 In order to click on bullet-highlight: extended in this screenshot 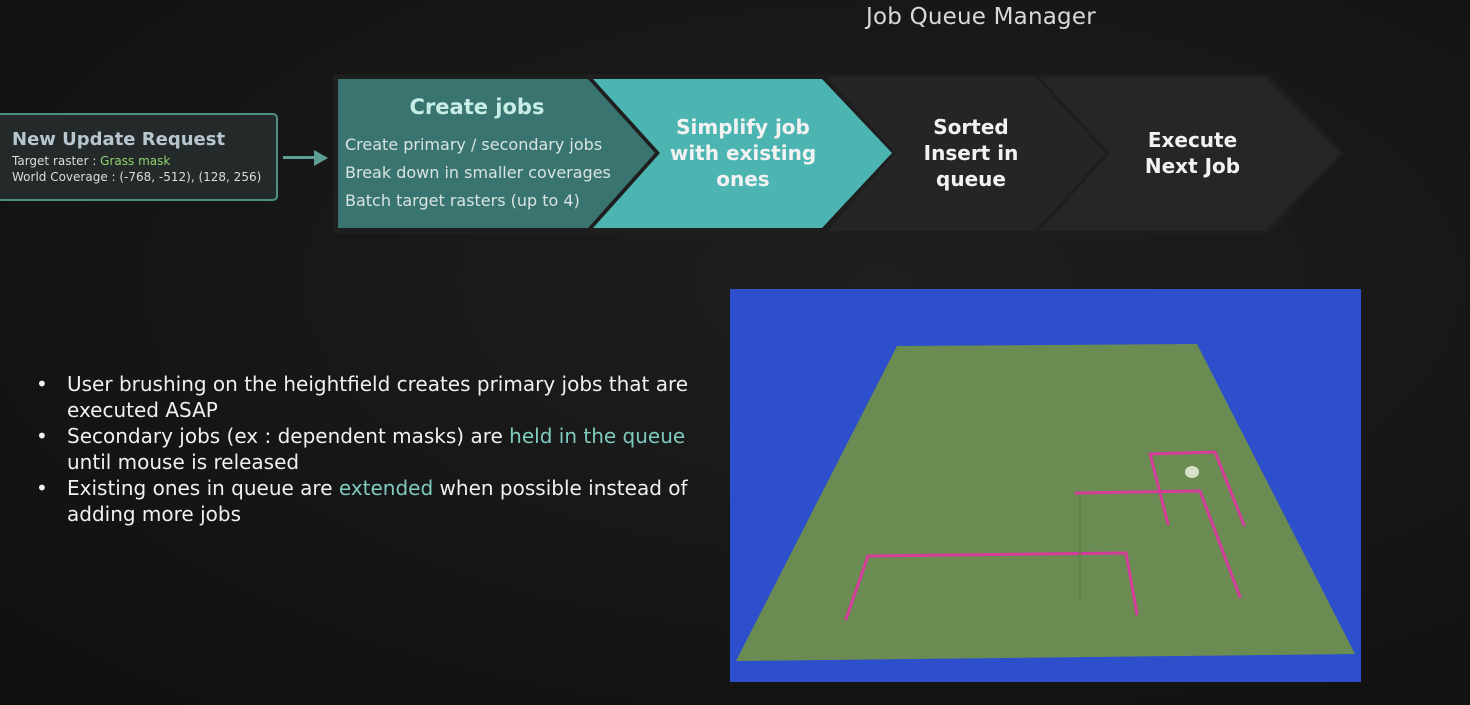, I will do `click(386, 488)`.